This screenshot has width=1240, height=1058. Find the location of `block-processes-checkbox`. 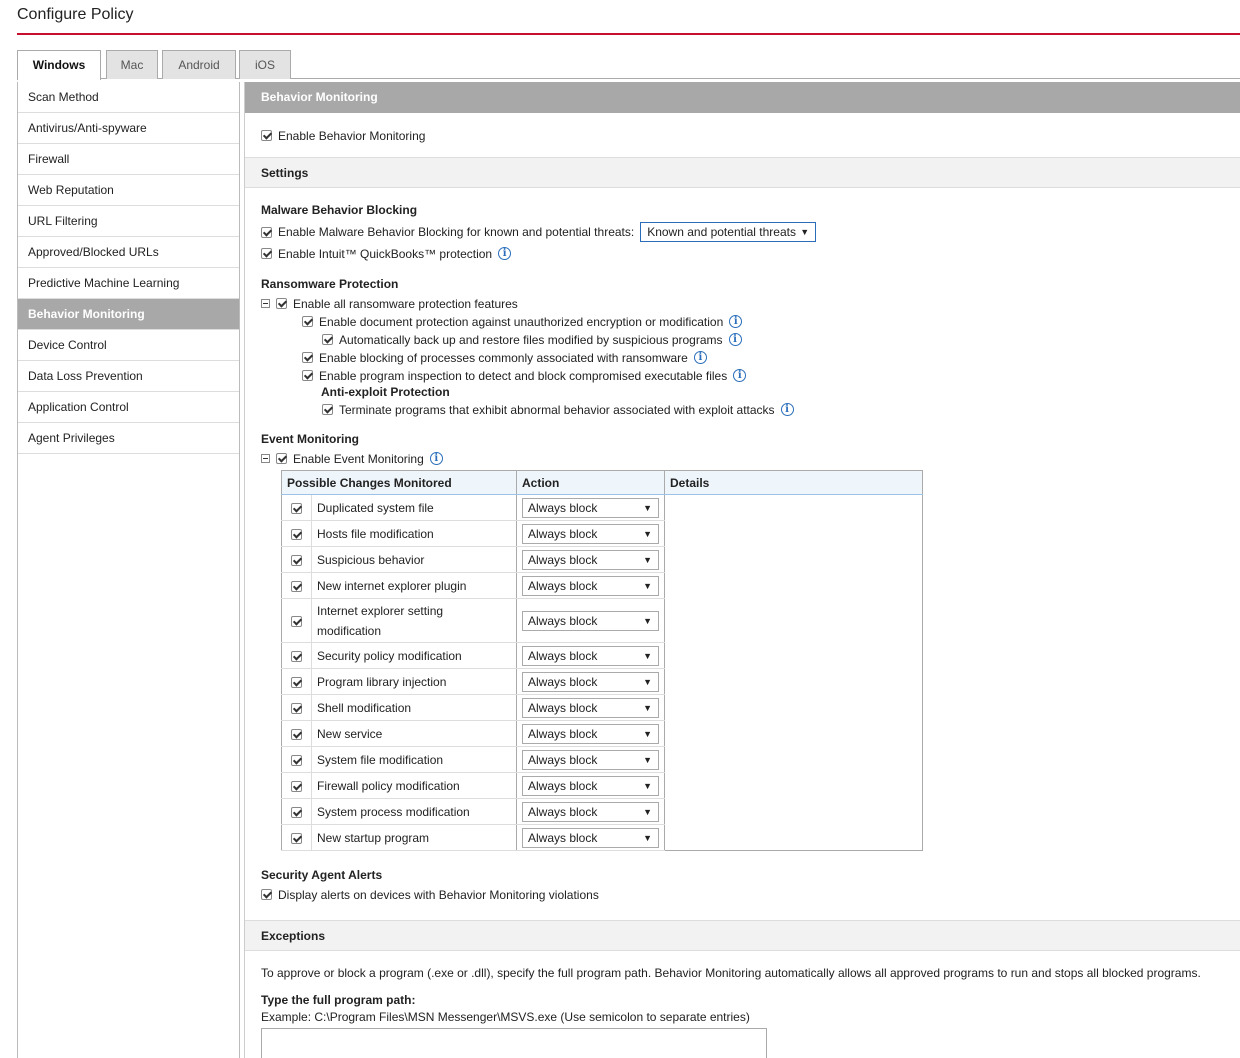

block-processes-checkbox is located at coordinates (307, 358).